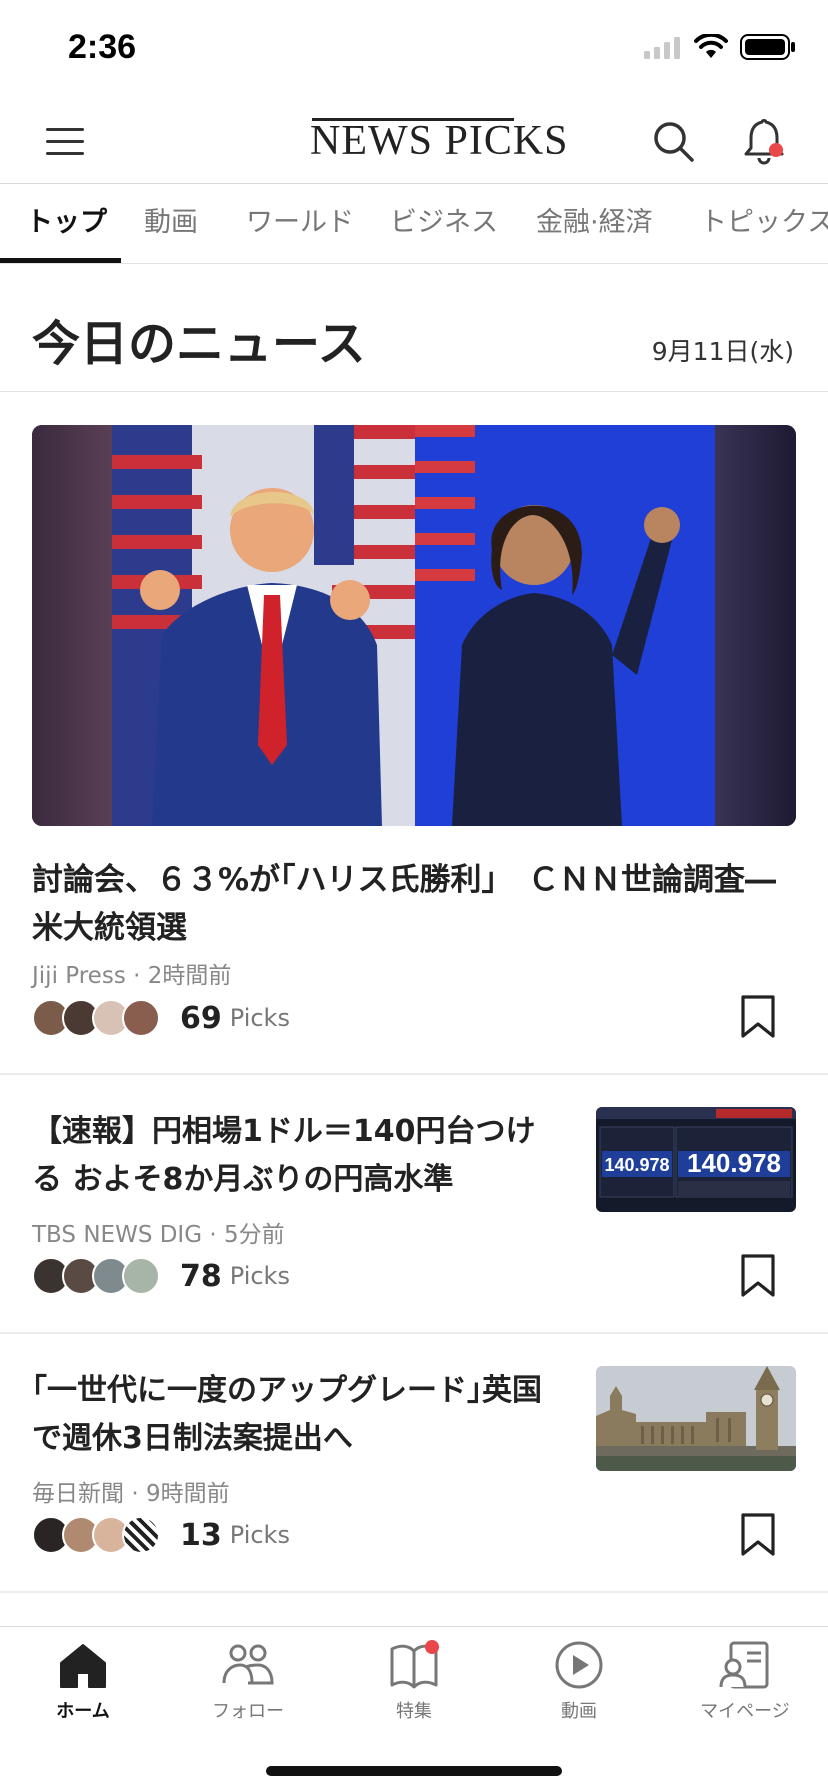 This screenshot has height=1792, width=828. What do you see at coordinates (662, 48) in the screenshot?
I see `signal-icon` at bounding box center [662, 48].